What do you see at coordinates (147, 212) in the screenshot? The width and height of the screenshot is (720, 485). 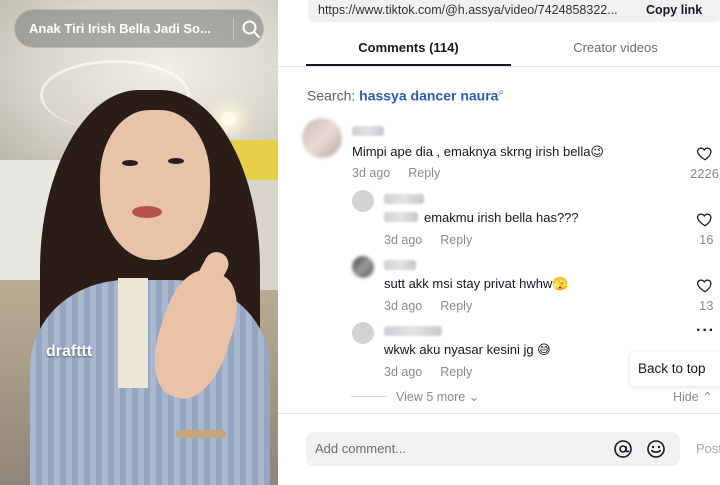 I see `person-mouth` at bounding box center [147, 212].